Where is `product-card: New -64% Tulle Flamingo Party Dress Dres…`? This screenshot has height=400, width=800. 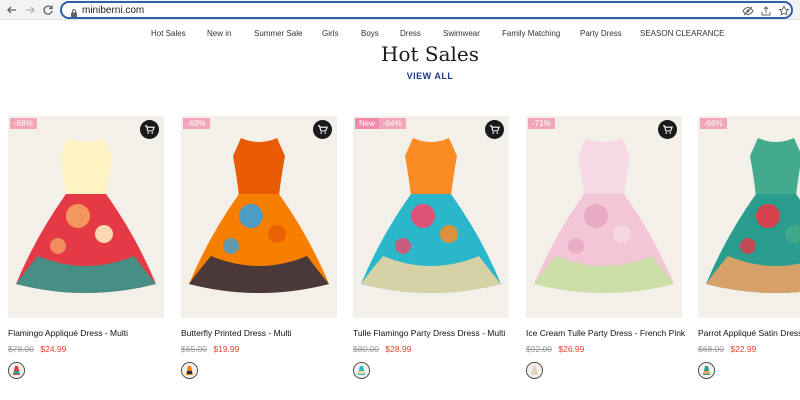
product-card: New -64% Tulle Flamingo Party Dress Dres… is located at coordinates (431, 247).